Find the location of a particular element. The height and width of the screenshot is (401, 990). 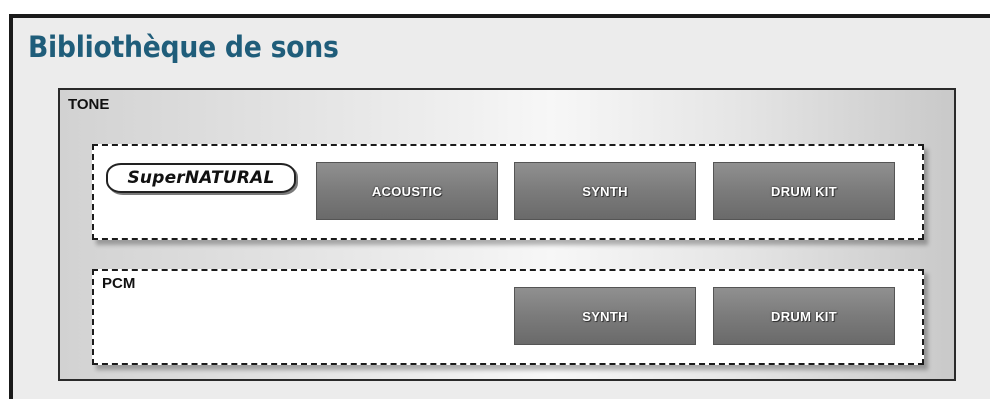

pcm-label: PCM is located at coordinates (119, 283).